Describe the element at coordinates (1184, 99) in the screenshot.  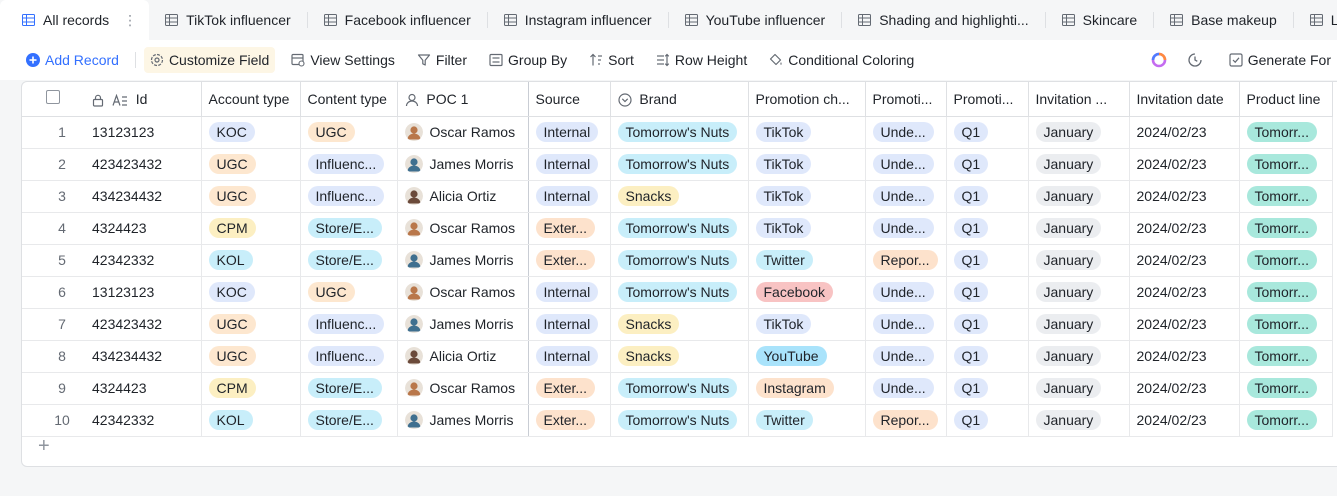
I see `column-header-invitation-date: Invitation date` at that location.